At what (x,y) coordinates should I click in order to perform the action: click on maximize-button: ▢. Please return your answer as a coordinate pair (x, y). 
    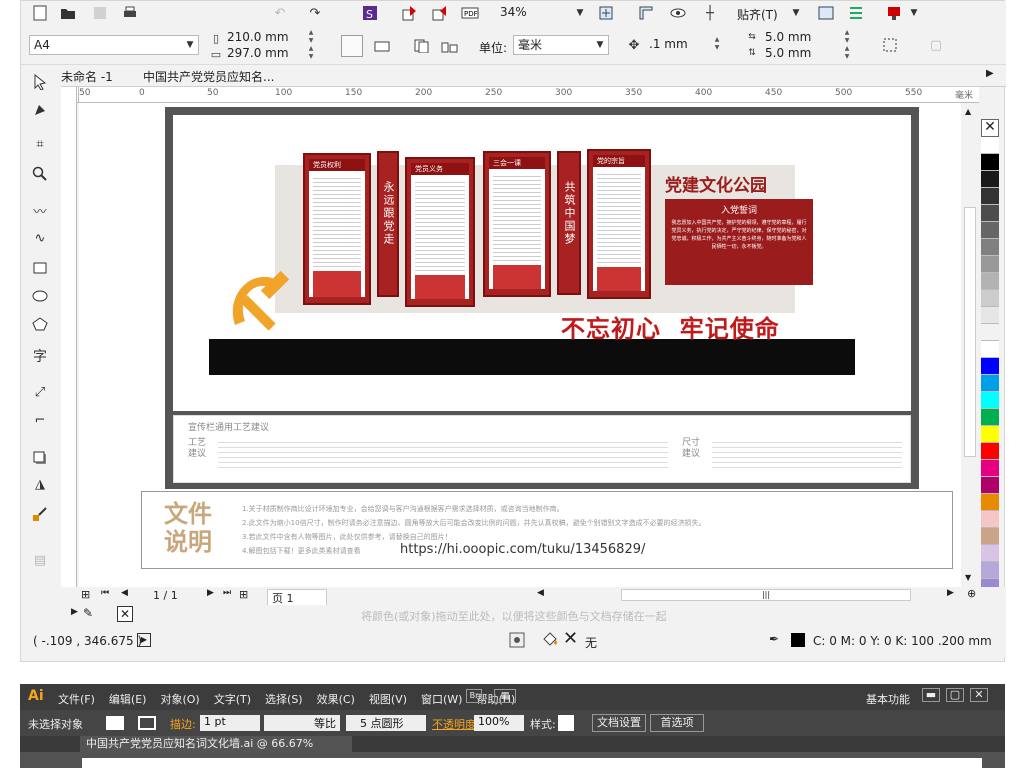
    Looking at the image, I should click on (955, 695).